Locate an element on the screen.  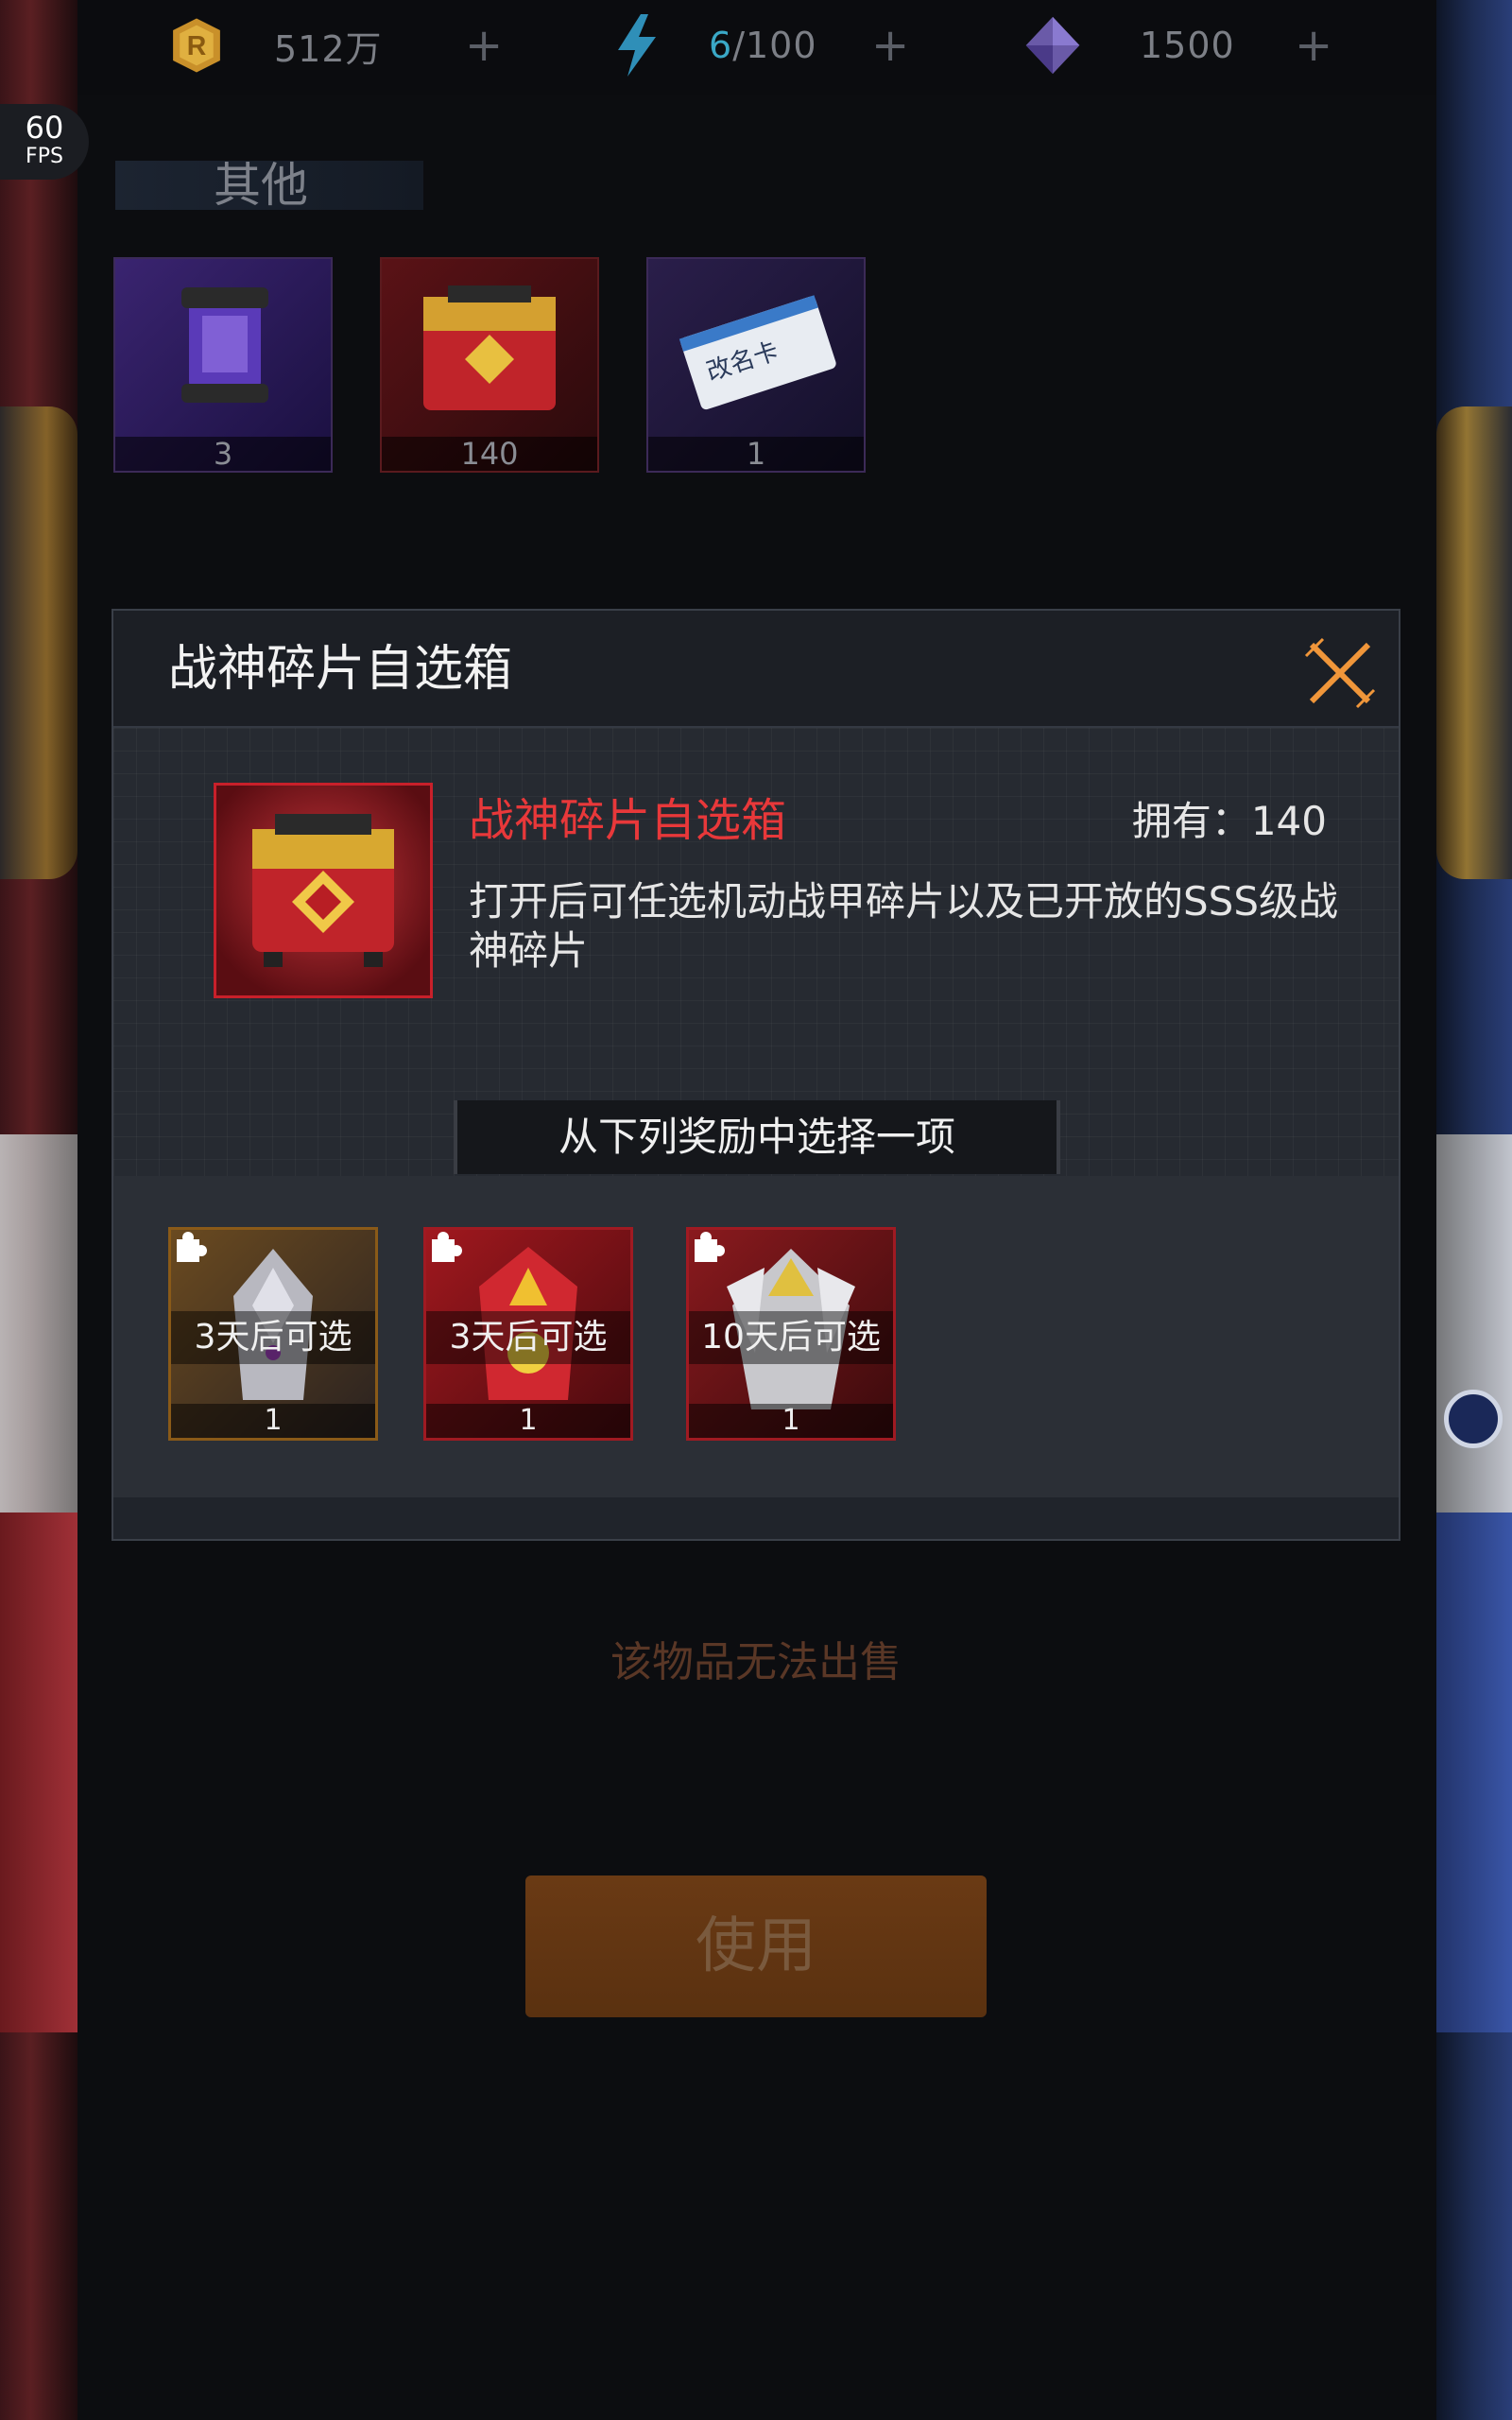
item-name: 战神碎片自选箱 is located at coordinates (628, 820).